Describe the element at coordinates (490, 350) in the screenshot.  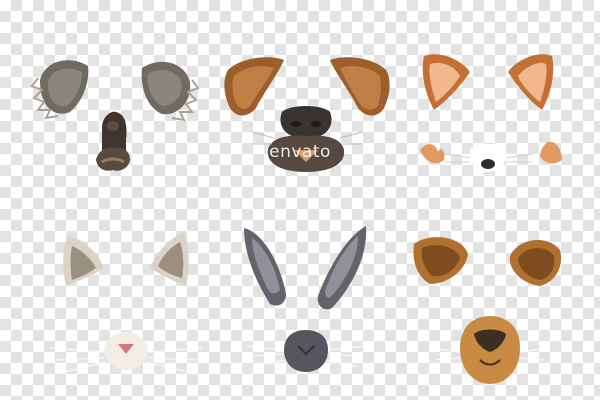
I see `lion-nose` at that location.